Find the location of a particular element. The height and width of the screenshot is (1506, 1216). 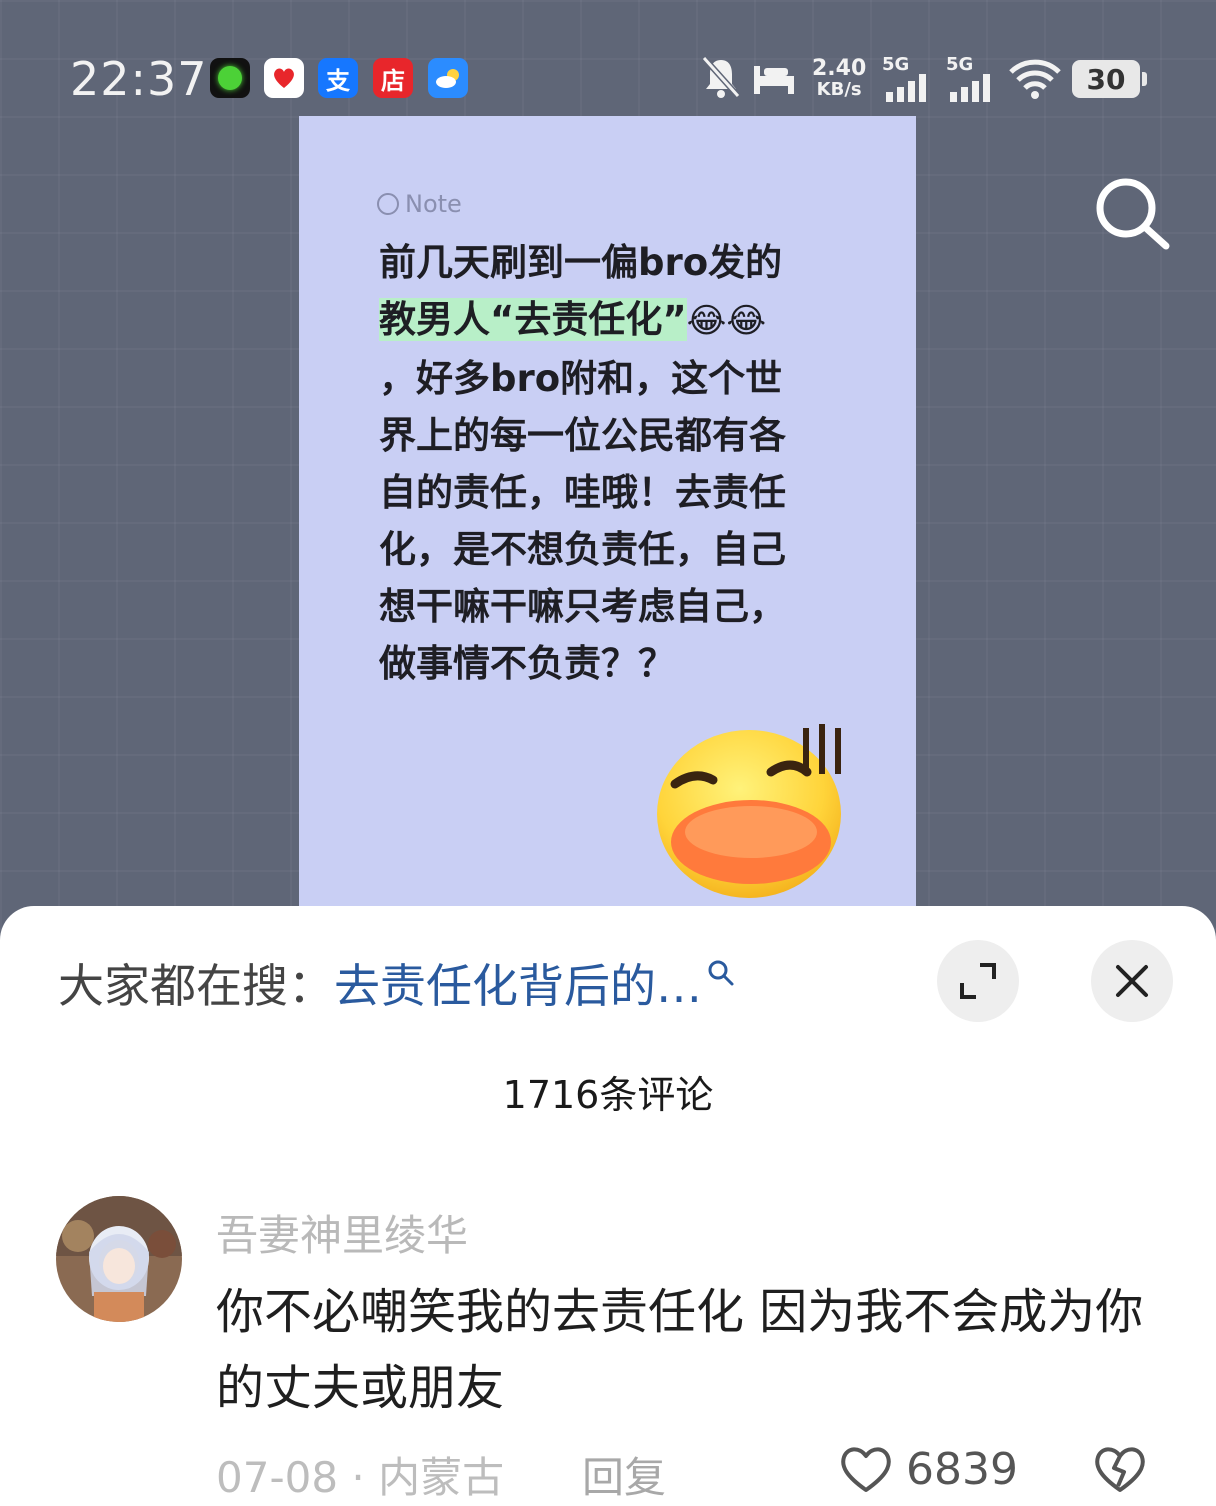

net-speed: 2.40 KB/s is located at coordinates (839, 78).